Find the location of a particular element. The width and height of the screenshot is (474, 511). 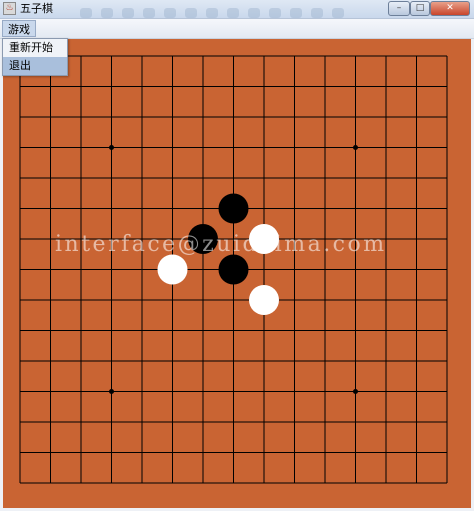

app-java-icon: ♨ is located at coordinates (9, 8).